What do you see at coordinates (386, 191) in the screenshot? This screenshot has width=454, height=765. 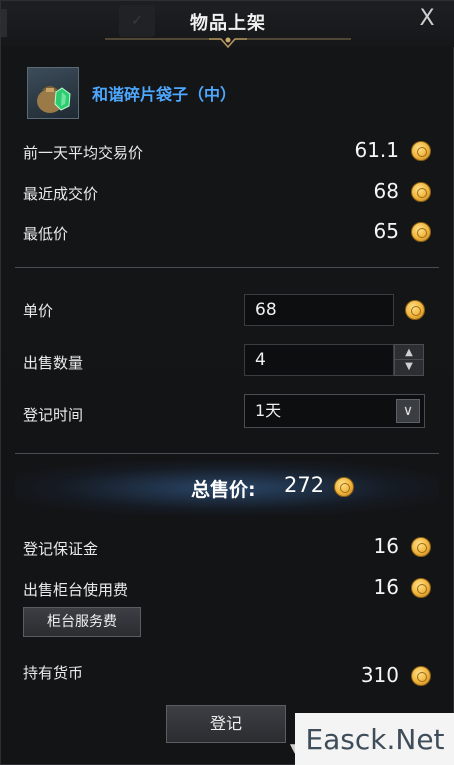 I see `recent-price-value: 68` at bounding box center [386, 191].